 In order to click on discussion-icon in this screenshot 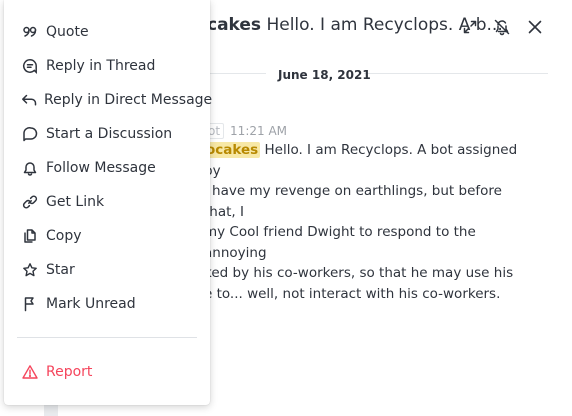, I will do `click(30, 134)`.